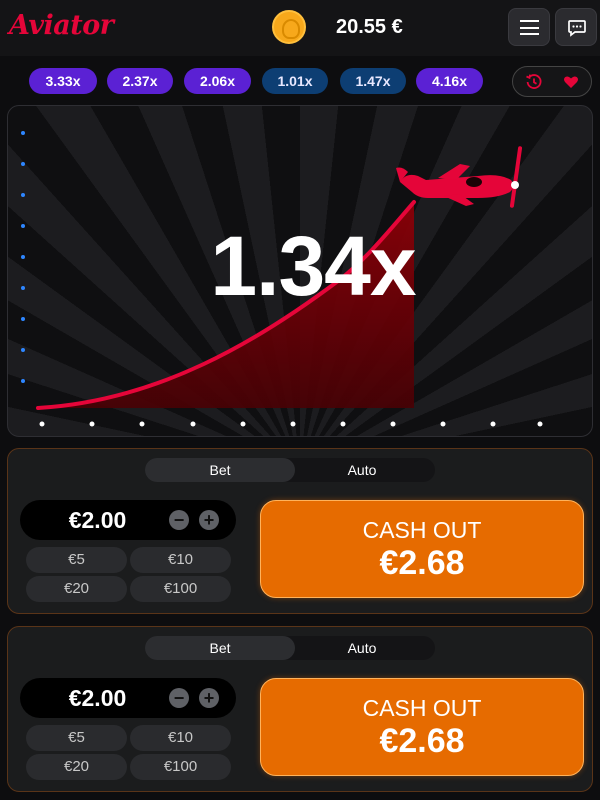 This screenshot has height=800, width=600. Describe the element at coordinates (289, 27) in the screenshot. I see `coin-icon` at that location.